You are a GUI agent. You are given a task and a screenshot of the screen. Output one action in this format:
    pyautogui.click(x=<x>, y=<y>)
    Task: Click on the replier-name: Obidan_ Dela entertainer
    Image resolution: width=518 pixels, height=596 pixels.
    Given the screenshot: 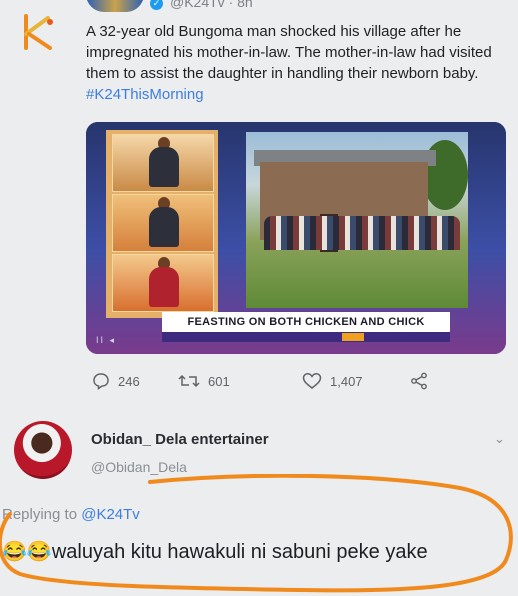 What is the action you would take?
    pyautogui.click(x=180, y=439)
    